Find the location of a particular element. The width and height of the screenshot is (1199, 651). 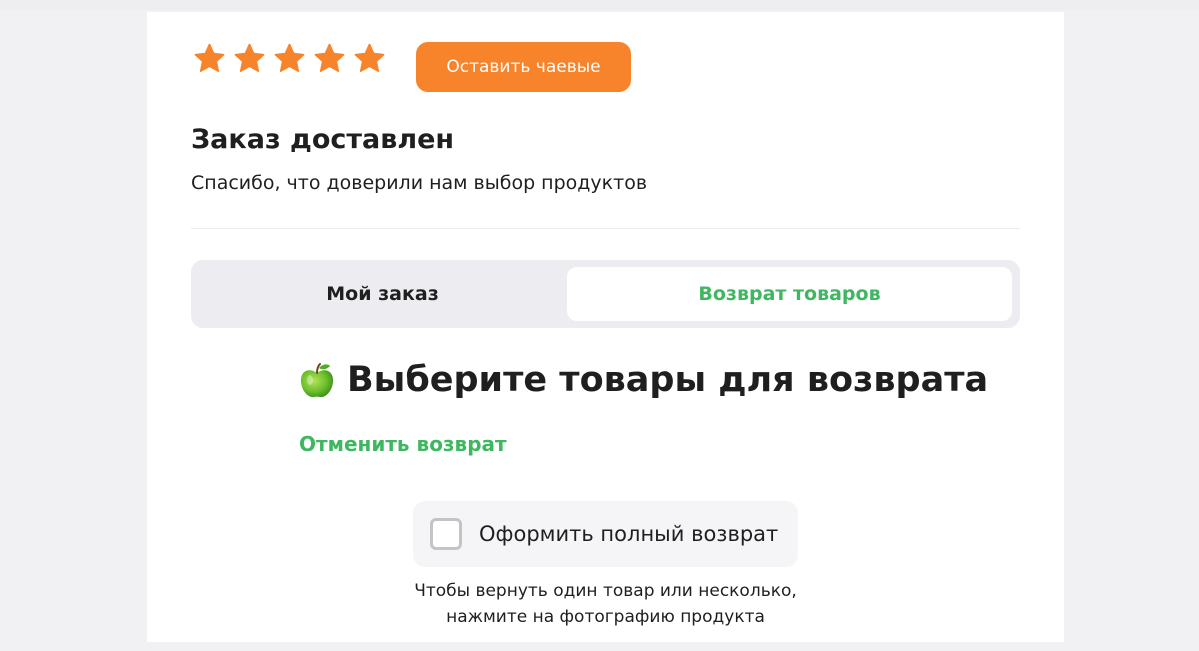

divider is located at coordinates (605, 228).